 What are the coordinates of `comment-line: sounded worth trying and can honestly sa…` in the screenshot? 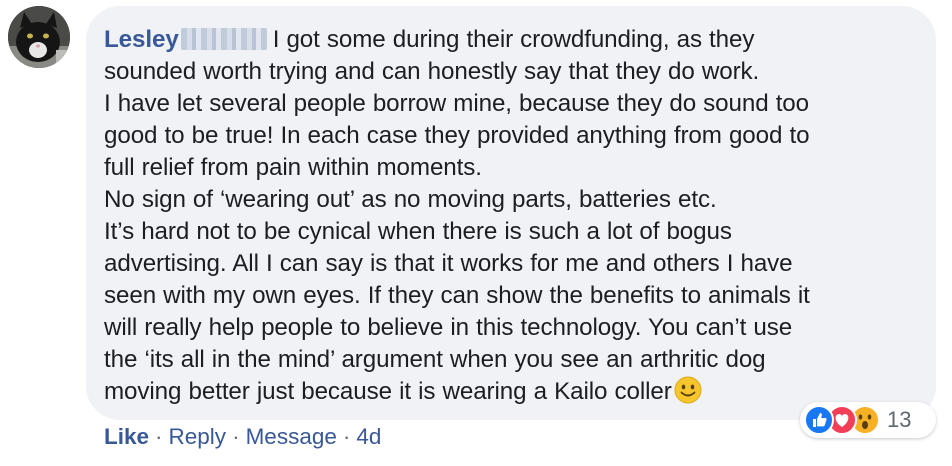 It's located at (432, 71).